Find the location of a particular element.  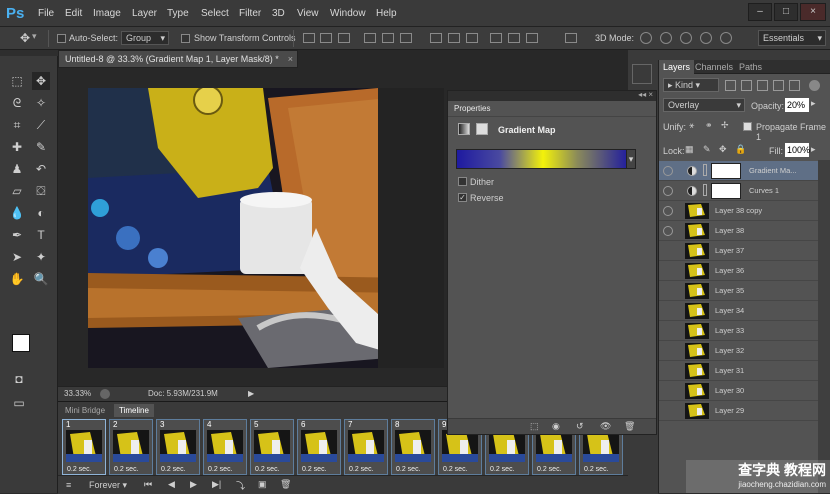

foreground-color-swatch is located at coordinates (21, 343).